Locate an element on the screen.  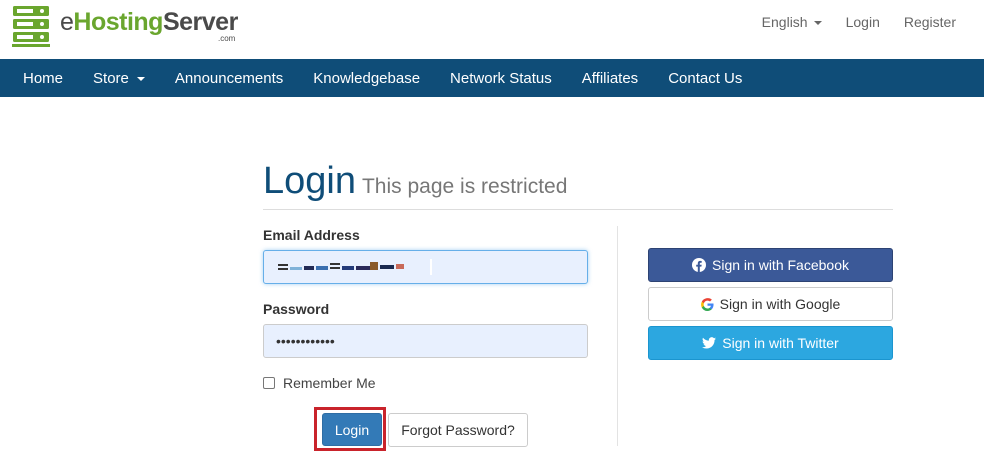
top-login-link: Login is located at coordinates (863, 22).